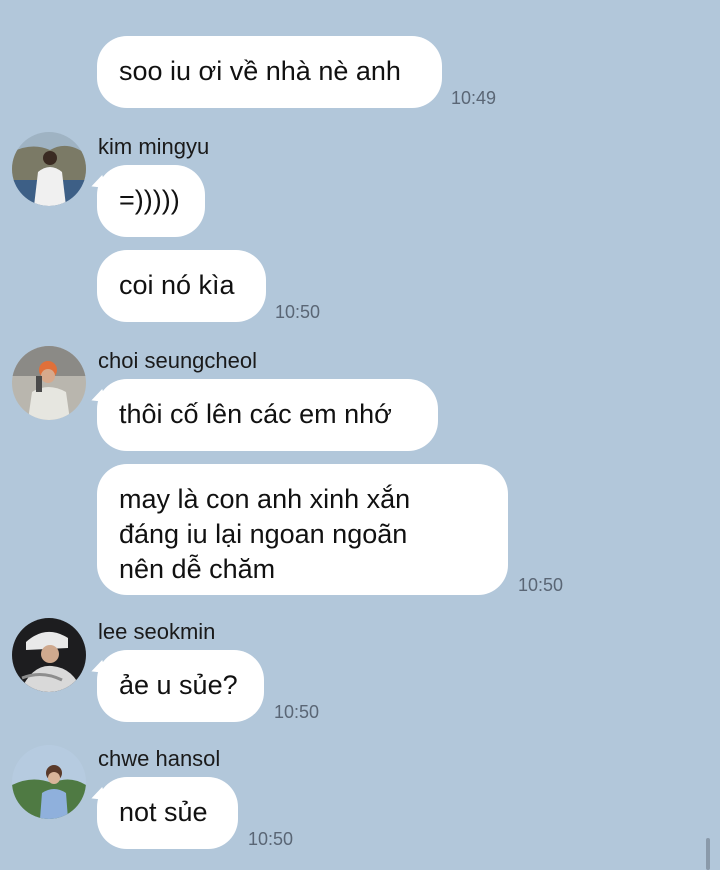 The width and height of the screenshot is (720, 870). I want to click on sender-name: choi seungcheol, so click(178, 360).